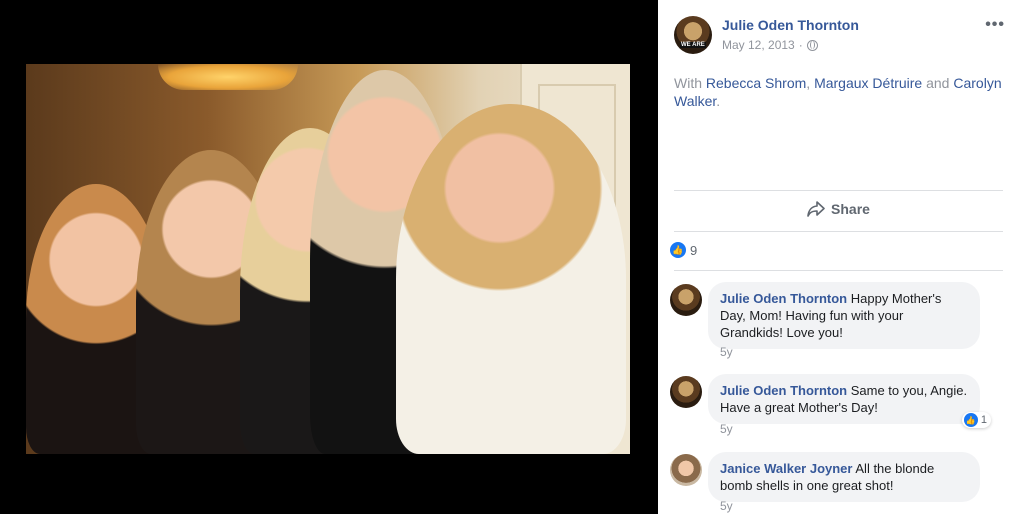 This screenshot has height=514, width=1019. I want to click on comment-like-badge: 👍 1, so click(976, 420).